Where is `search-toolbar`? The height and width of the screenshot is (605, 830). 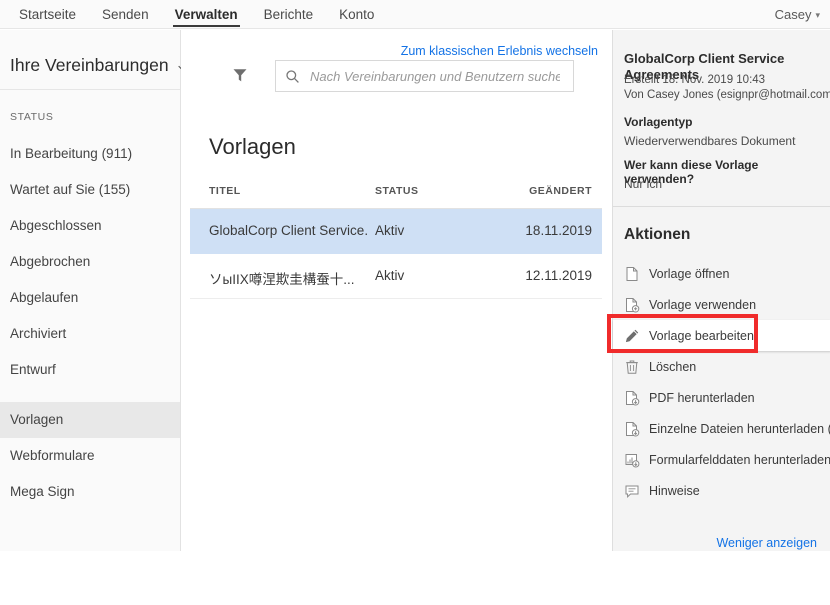
search-toolbar is located at coordinates (418, 76).